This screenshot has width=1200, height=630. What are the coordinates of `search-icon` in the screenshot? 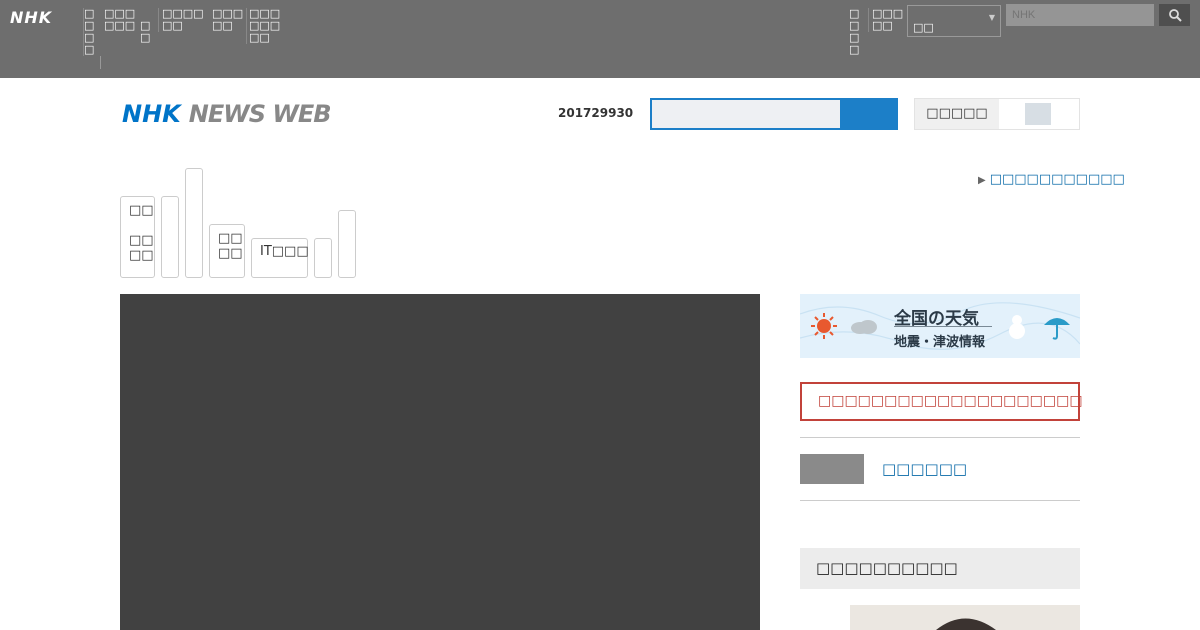 It's located at (1175, 15).